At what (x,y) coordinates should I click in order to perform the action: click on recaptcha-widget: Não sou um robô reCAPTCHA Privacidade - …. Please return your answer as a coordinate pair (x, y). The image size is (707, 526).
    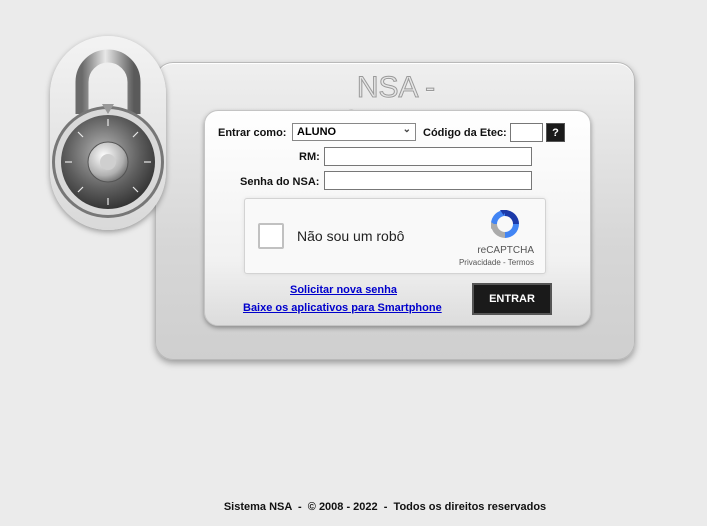
    Looking at the image, I should click on (395, 236).